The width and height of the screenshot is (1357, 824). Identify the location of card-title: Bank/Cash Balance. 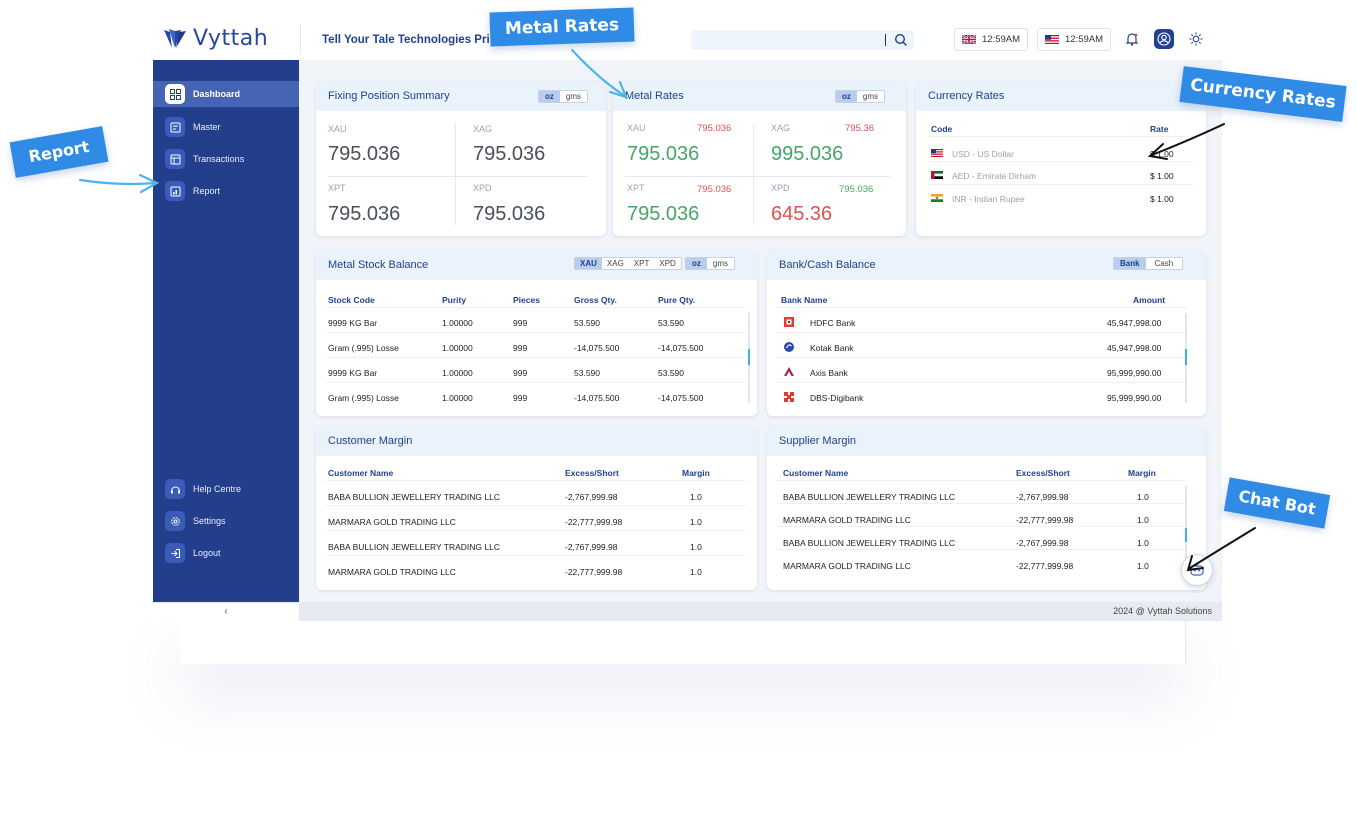
(827, 265).